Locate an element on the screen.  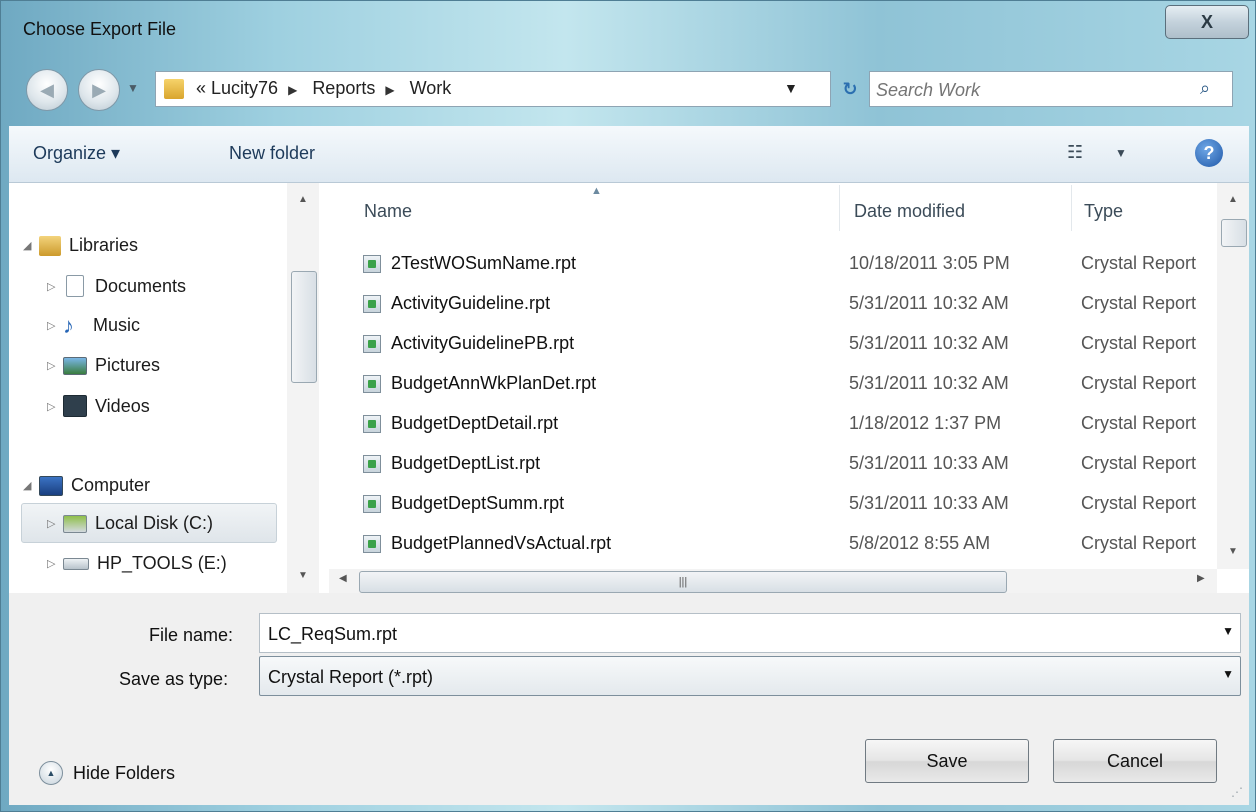
nav-label: Local Disk (C:) is located at coordinates (154, 523).